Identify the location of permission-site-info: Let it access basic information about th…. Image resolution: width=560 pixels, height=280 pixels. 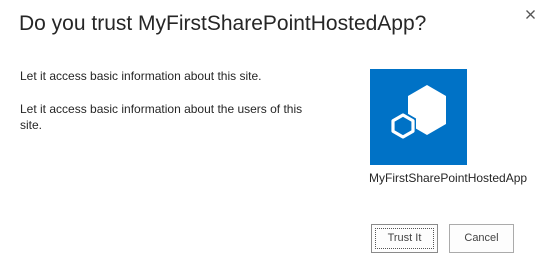
(141, 76).